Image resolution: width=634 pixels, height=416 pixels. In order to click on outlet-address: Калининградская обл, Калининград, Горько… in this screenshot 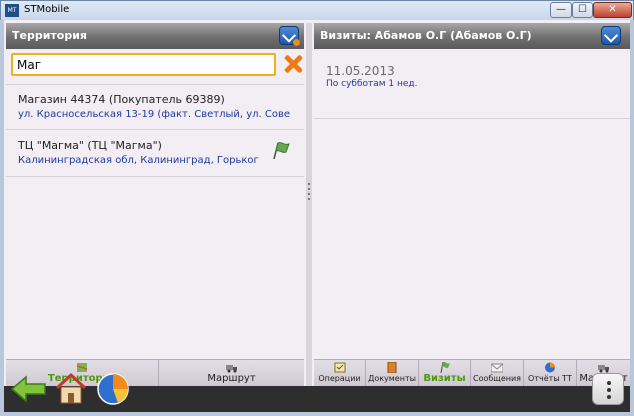, I will do `click(138, 160)`.